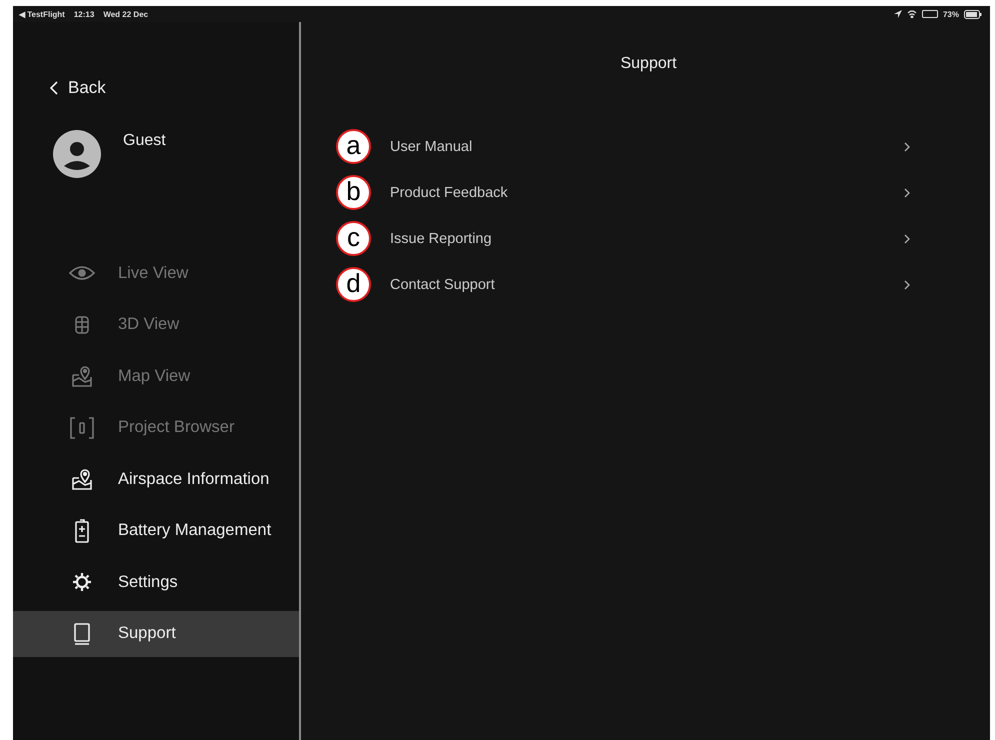  I want to click on chevron-left-icon, so click(54, 88).